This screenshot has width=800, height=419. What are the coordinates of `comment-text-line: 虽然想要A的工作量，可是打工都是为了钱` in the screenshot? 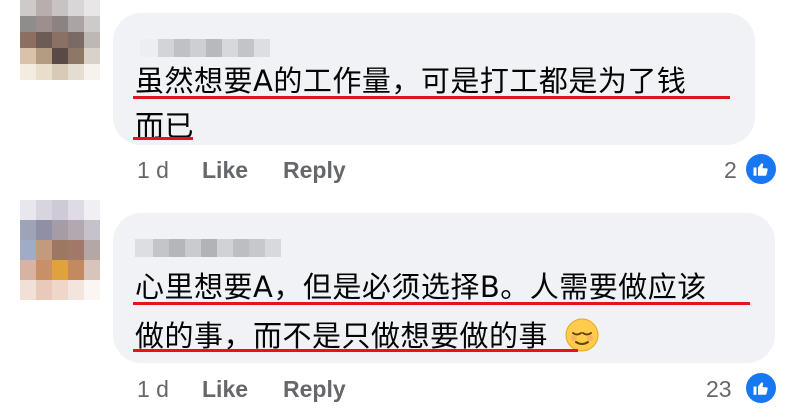 It's located at (411, 81).